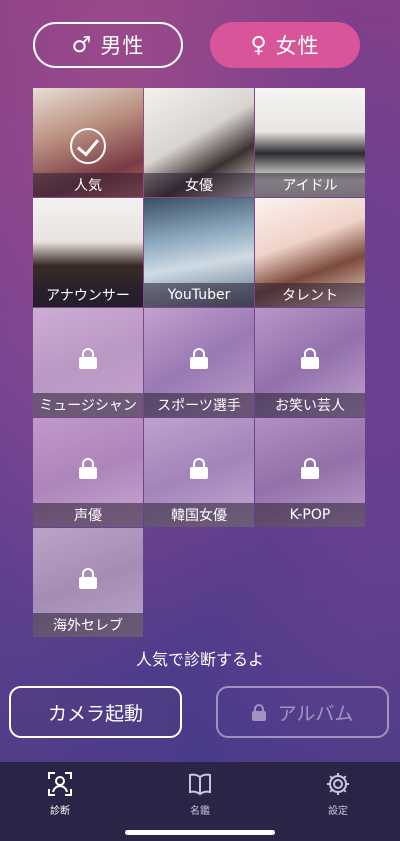 This screenshot has width=400, height=841. What do you see at coordinates (88, 295) in the screenshot?
I see `category-label: アナウンサー` at bounding box center [88, 295].